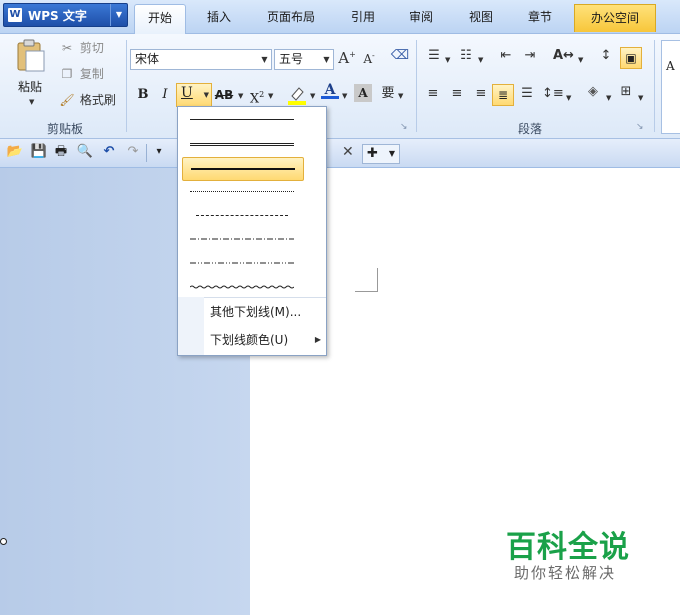 Image resolution: width=680 pixels, height=615 pixels. What do you see at coordinates (312, 96) in the screenshot?
I see `highlight-dropdown-arrow: ▼` at bounding box center [312, 96].